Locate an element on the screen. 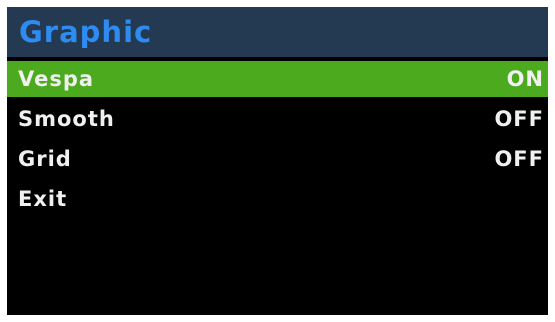 This screenshot has width=555, height=322. menu-item-grid: Grid OFF is located at coordinates (277, 159).